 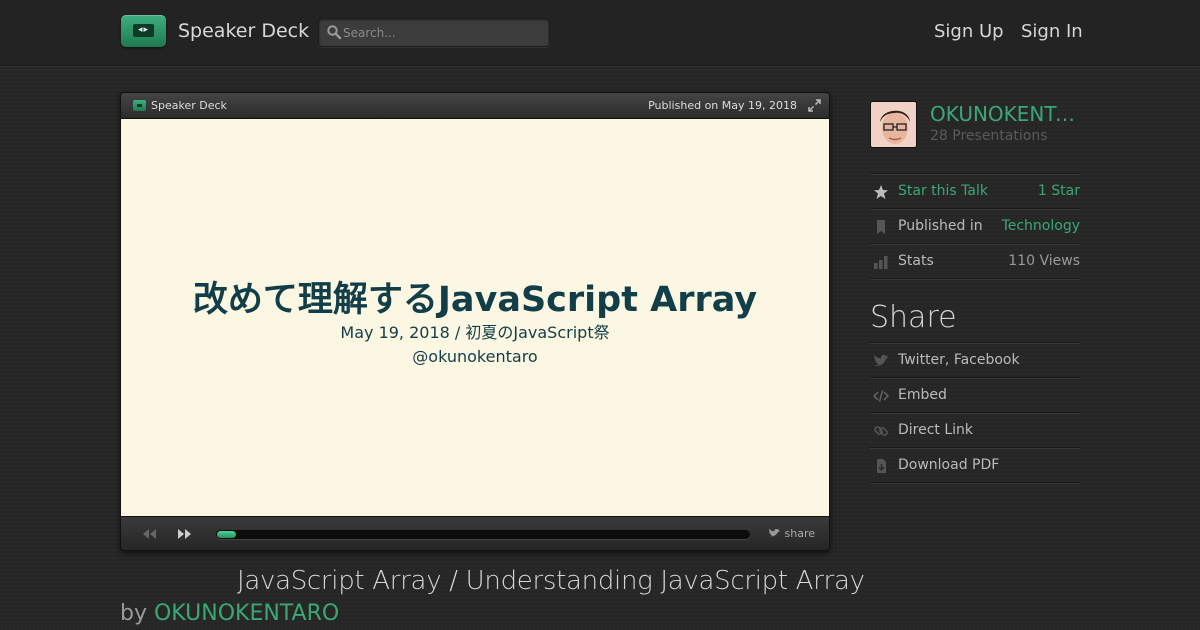 What do you see at coordinates (185, 534) in the screenshot?
I see `next-slide-icon` at bounding box center [185, 534].